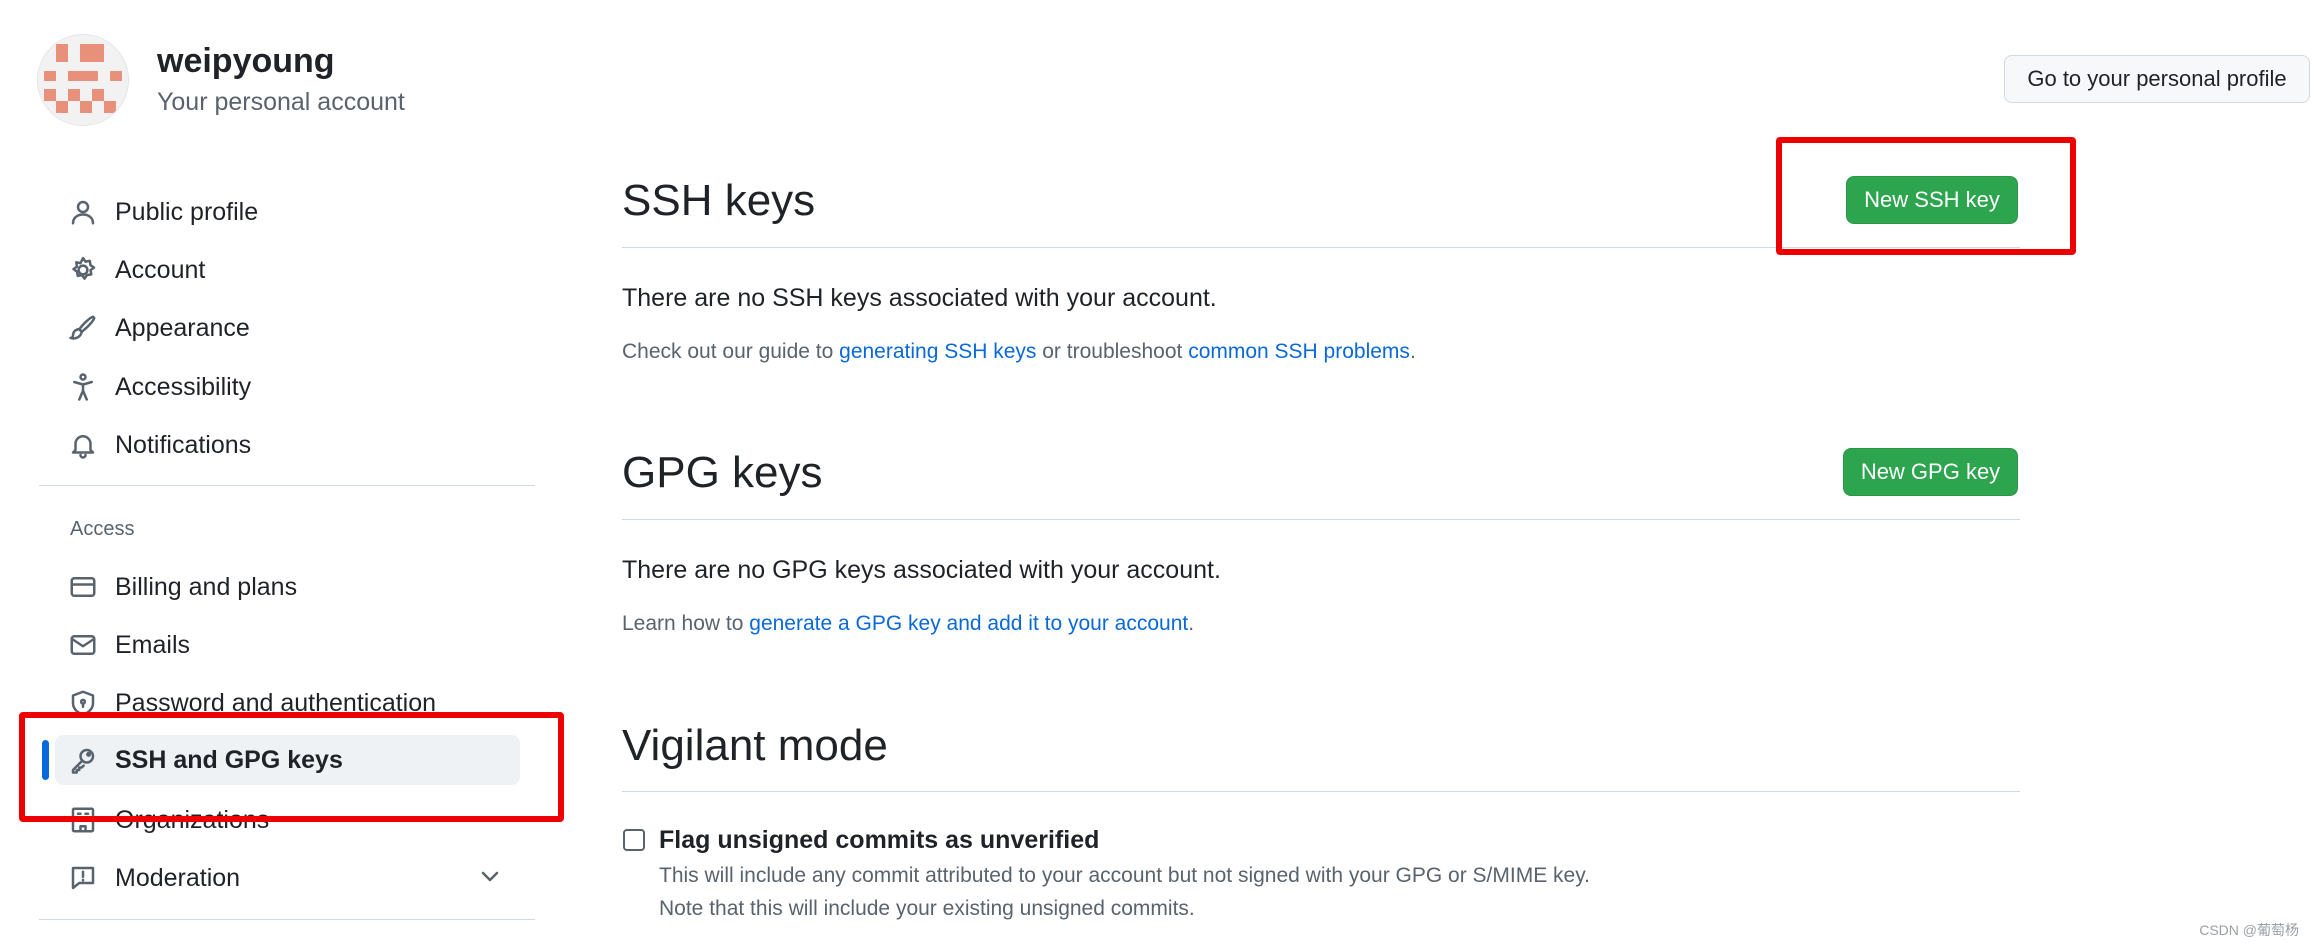 The image size is (2317, 948). What do you see at coordinates (287, 270) in the screenshot?
I see `sidebar-item-account: Account` at bounding box center [287, 270].